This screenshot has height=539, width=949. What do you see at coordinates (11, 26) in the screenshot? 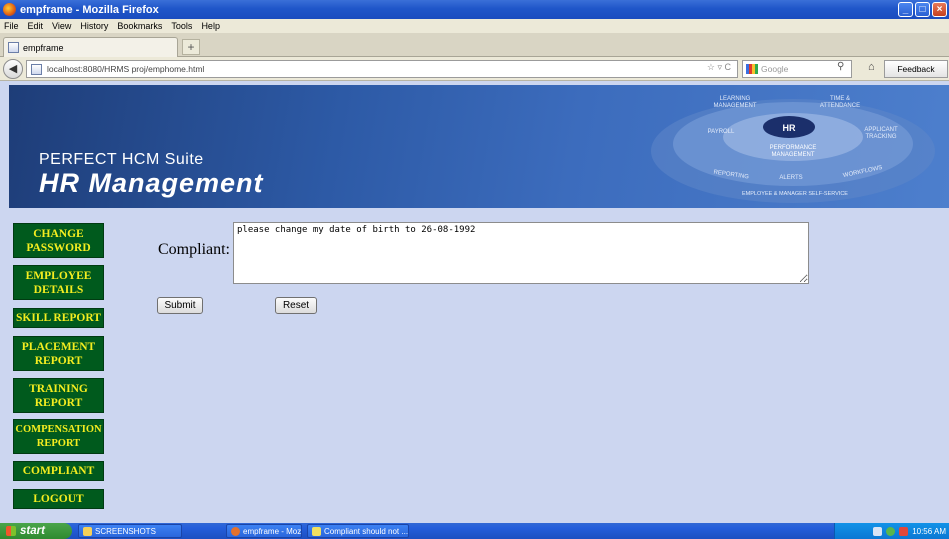
I see `menu-file: File` at bounding box center [11, 26].